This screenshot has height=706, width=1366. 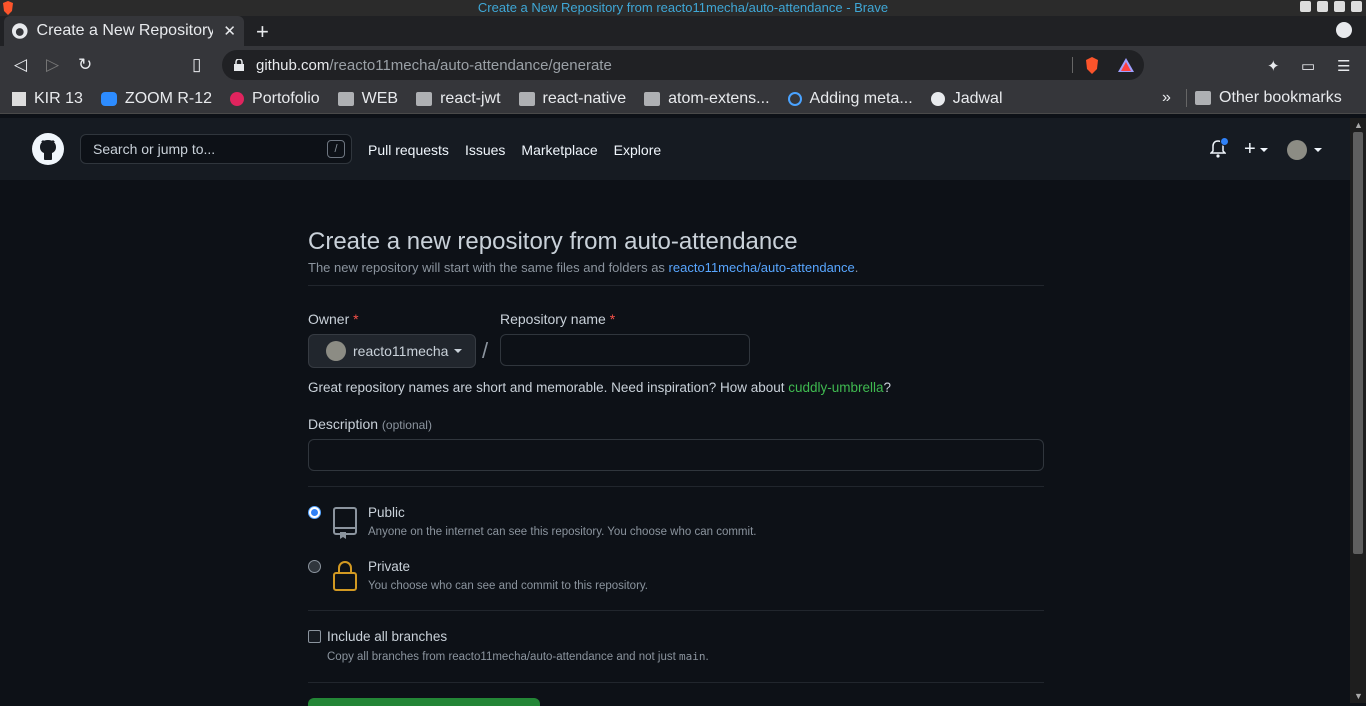 What do you see at coordinates (52, 65) in the screenshot?
I see `forward-icon: ▷` at bounding box center [52, 65].